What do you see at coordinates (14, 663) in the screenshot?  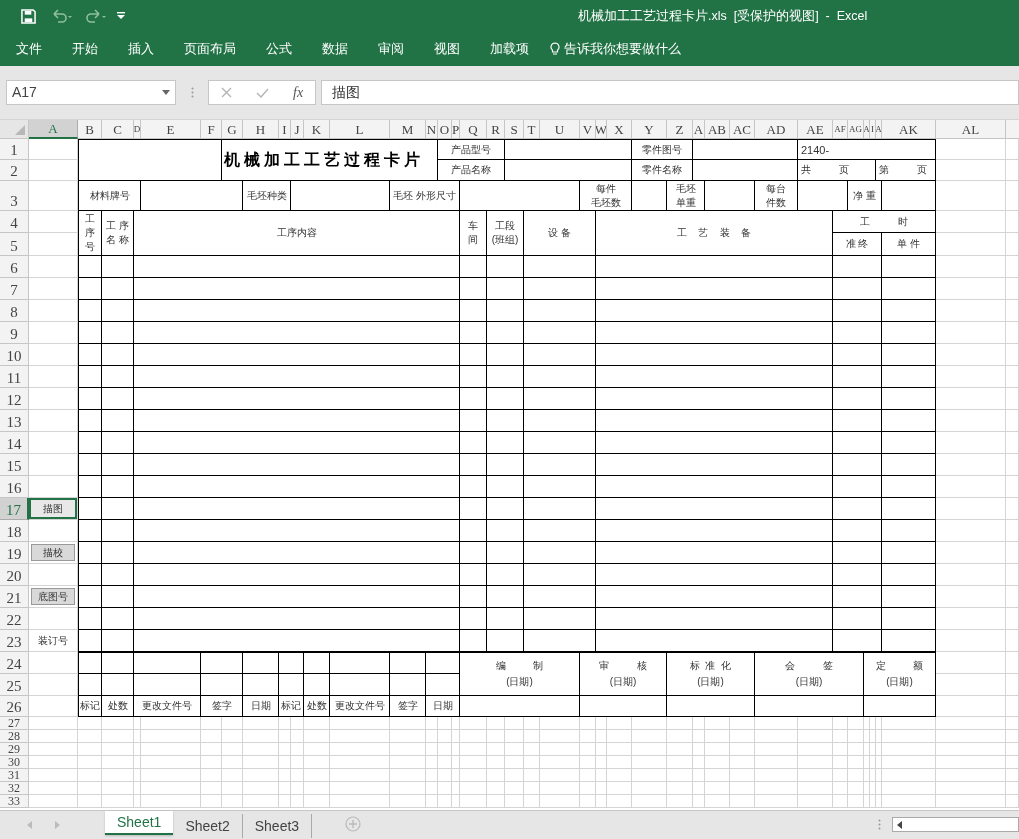 I see `row-header: 24` at bounding box center [14, 663].